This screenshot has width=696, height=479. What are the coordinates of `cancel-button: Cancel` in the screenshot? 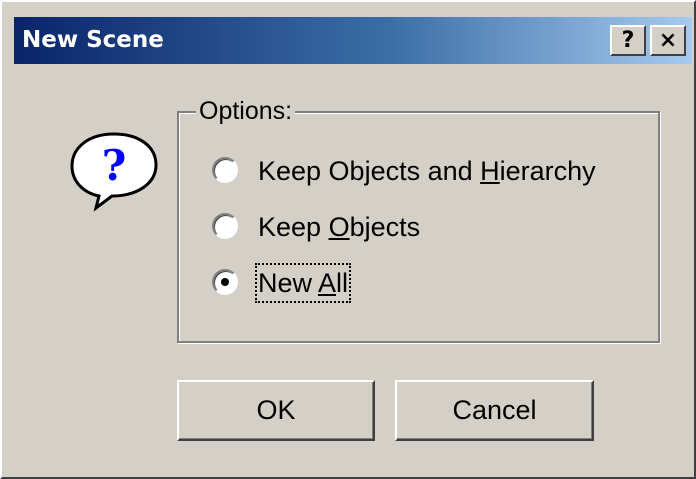 It's located at (494, 410).